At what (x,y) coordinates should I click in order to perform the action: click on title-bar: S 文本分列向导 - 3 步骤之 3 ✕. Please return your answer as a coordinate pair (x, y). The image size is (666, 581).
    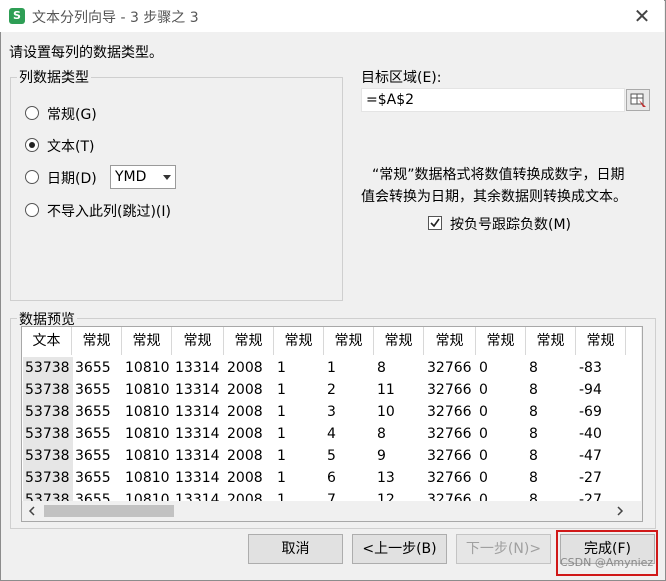
    Looking at the image, I should click on (332, 16).